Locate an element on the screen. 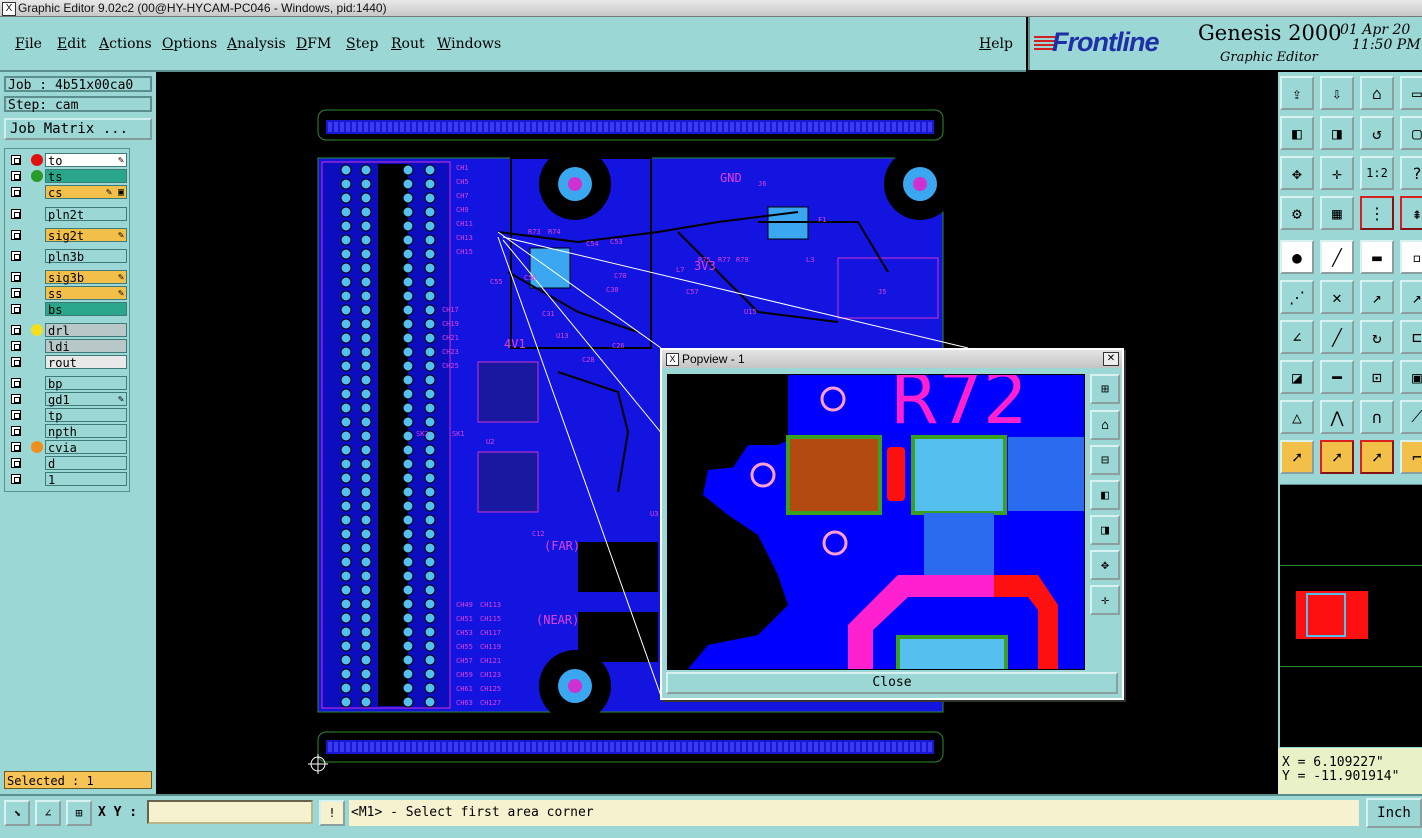 The height and width of the screenshot is (838, 1422). layer-row-d: d is located at coordinates (69, 463).